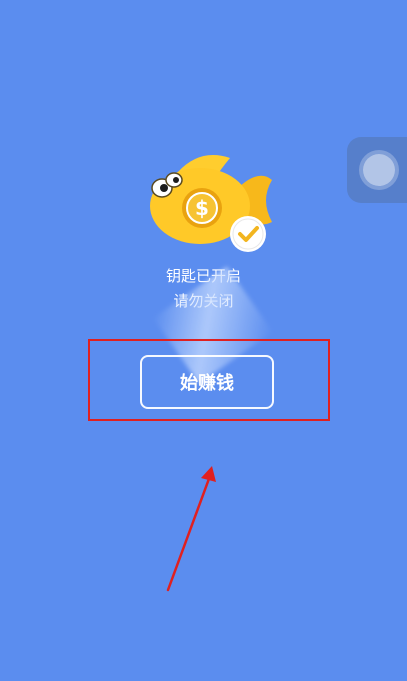 Image resolution: width=407 pixels, height=681 pixels. Describe the element at coordinates (207, 382) in the screenshot. I see `start-earning-button: 始赚钱` at that location.